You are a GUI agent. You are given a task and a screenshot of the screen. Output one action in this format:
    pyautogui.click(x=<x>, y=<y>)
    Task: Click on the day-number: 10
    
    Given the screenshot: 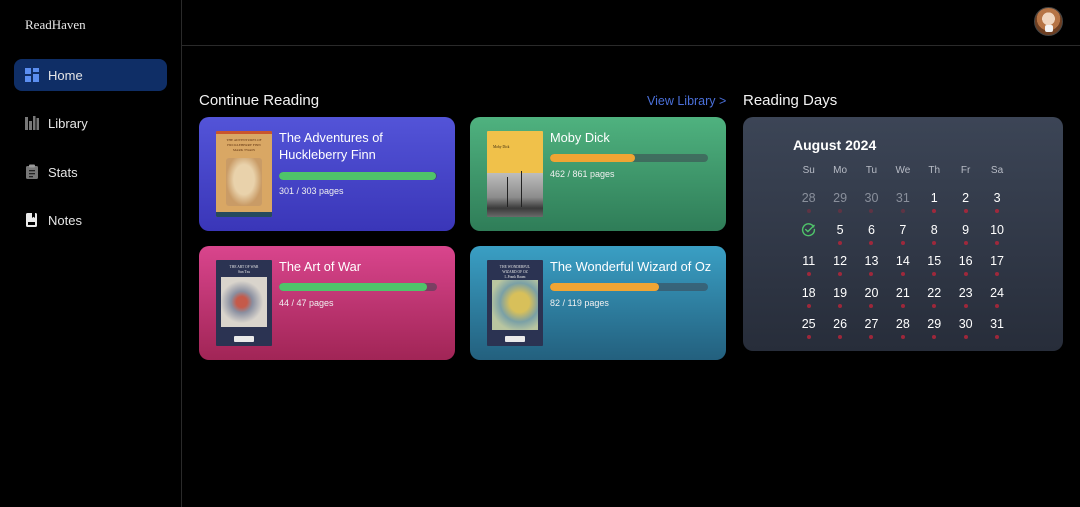 What is the action you would take?
    pyautogui.click(x=997, y=229)
    